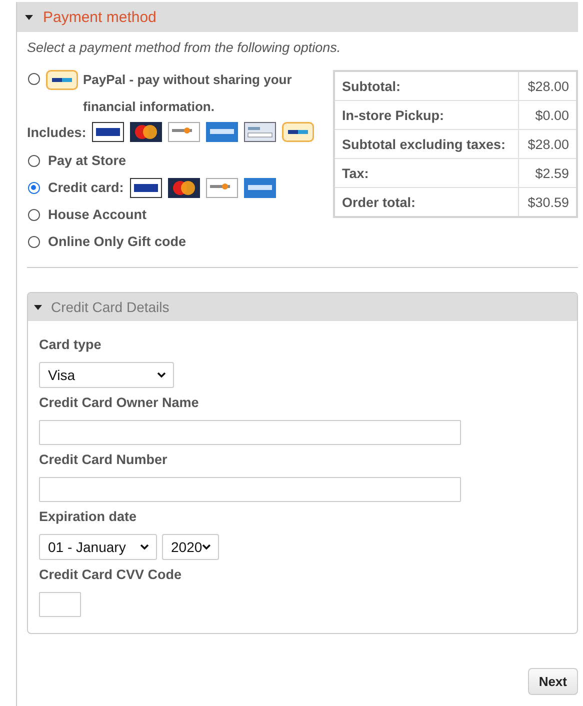 Image resolution: width=583 pixels, height=706 pixels. What do you see at coordinates (99, 17) in the screenshot?
I see `panel-title: Payment method` at bounding box center [99, 17].